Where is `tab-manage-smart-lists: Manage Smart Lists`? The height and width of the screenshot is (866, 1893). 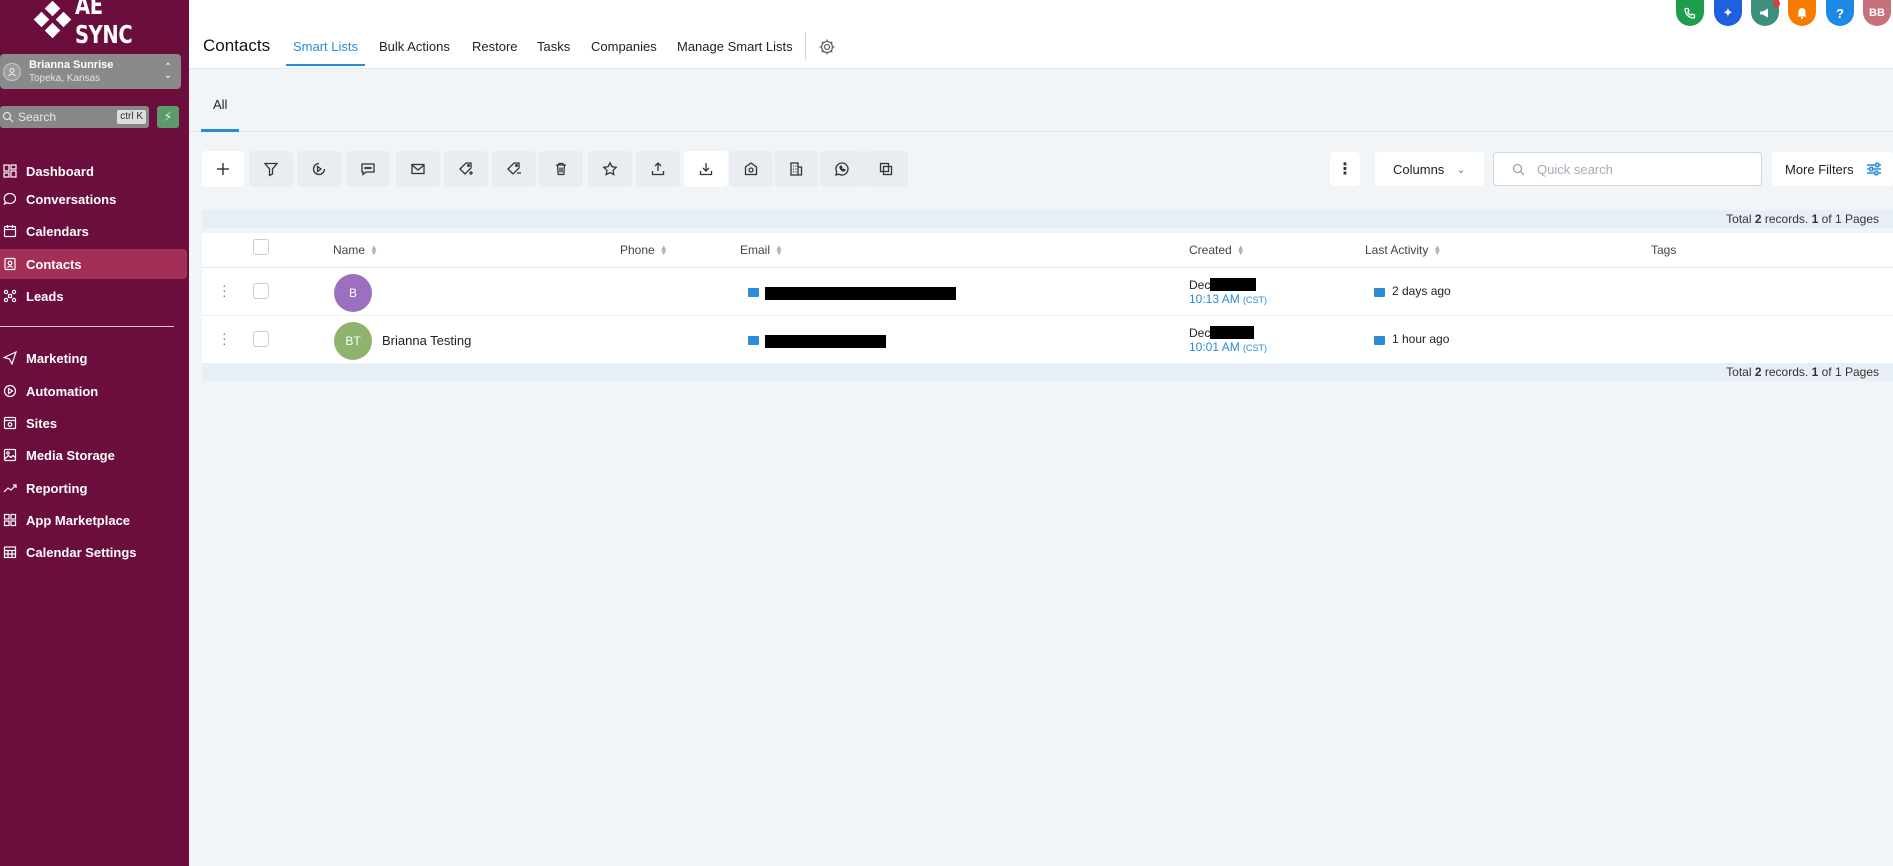
tab-manage-smart-lists: Manage Smart Lists is located at coordinates (735, 46).